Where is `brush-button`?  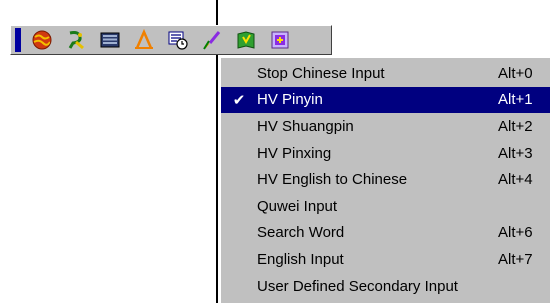
brush-button is located at coordinates (212, 40).